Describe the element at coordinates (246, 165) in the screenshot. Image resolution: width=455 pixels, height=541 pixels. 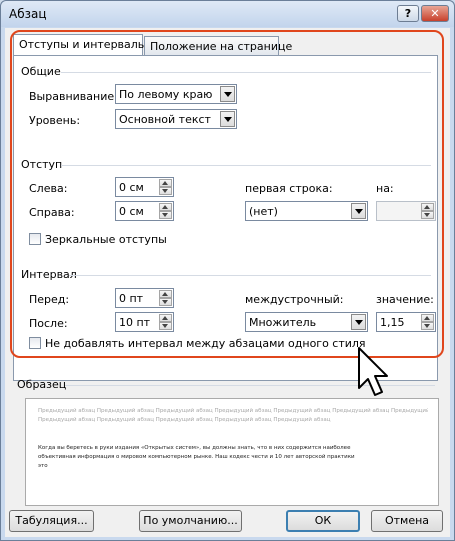
I see `indent-divider` at that location.